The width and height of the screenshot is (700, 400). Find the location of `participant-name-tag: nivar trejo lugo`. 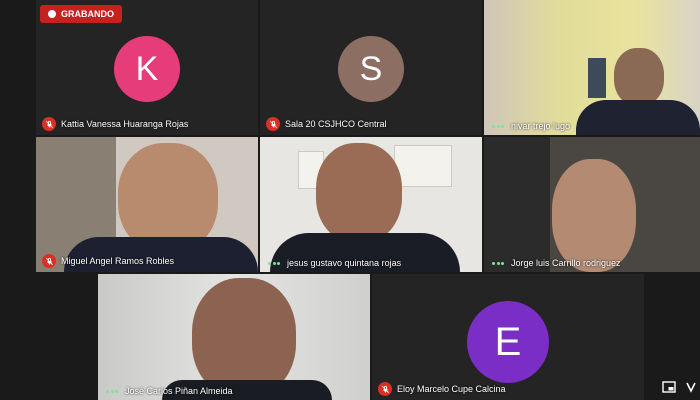

participant-name-tag: nivar trejo lugo is located at coordinates (530, 126).